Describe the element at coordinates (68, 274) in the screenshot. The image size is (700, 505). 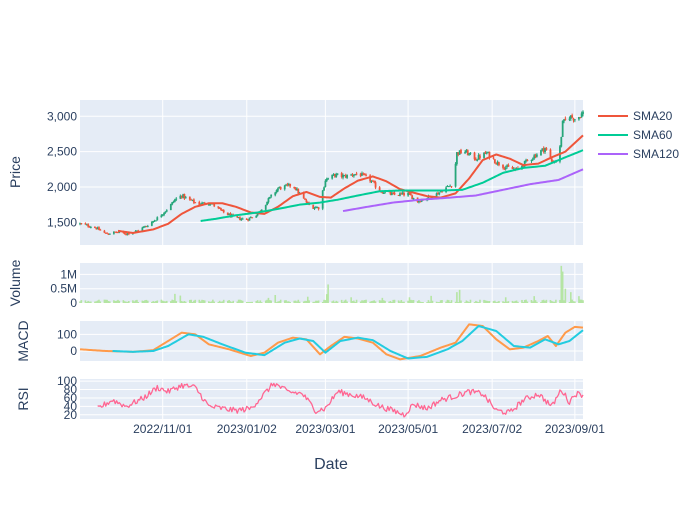
I see `volume-y-tick-label: 1M` at that location.